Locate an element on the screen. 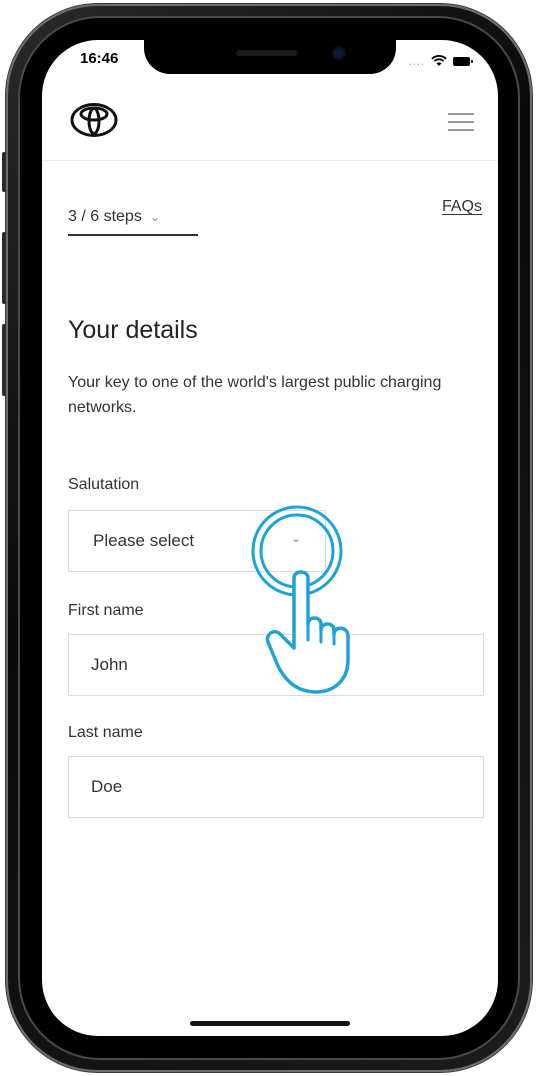  pointing-hand-icon is located at coordinates (314, 633).